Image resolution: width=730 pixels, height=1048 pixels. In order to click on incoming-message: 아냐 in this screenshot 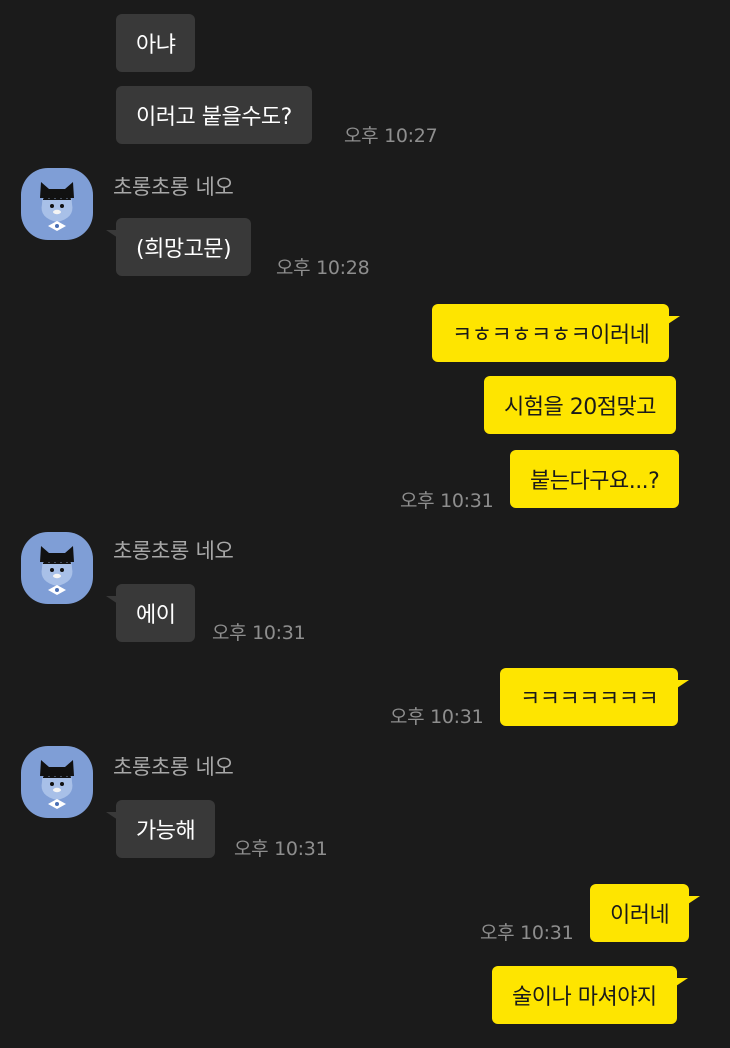, I will do `click(156, 43)`.